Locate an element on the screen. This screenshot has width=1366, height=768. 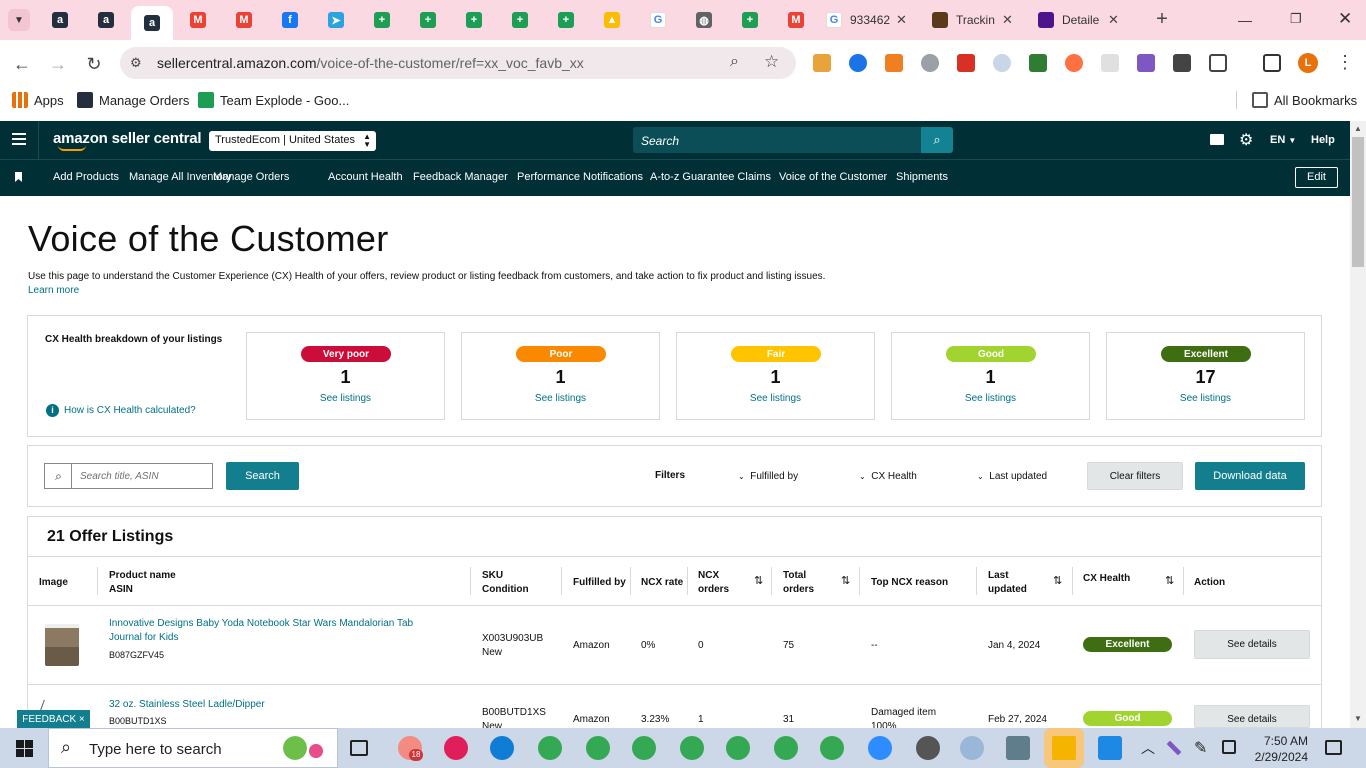
mail-icon is located at coordinates (1217, 139).